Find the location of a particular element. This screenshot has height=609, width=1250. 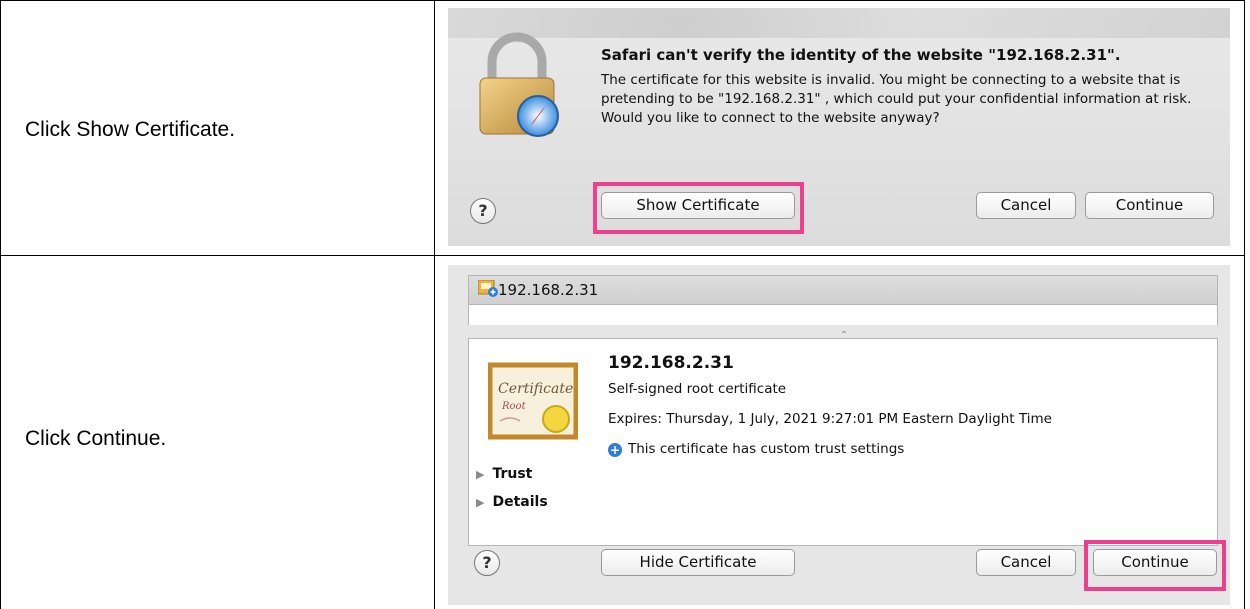

table-border-right is located at coordinates (1244, 304).